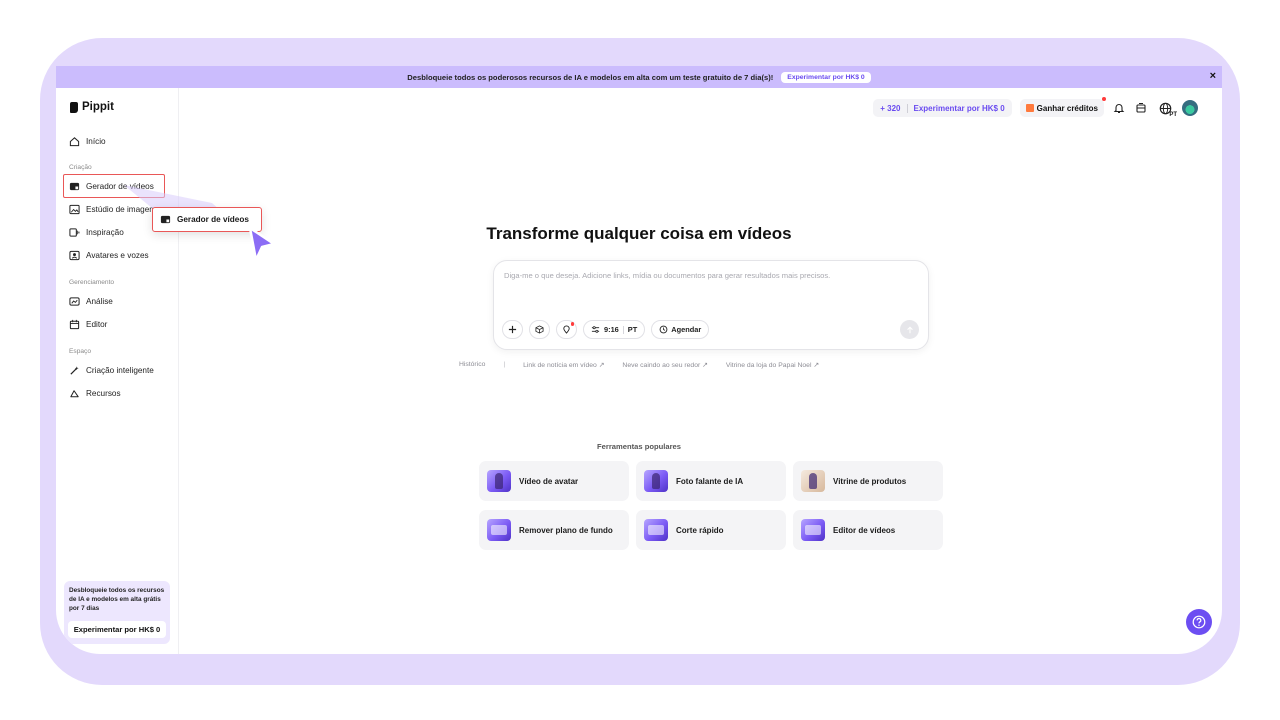 The image size is (1280, 720). What do you see at coordinates (1029, 108) in the screenshot?
I see `gift-icon` at bounding box center [1029, 108].